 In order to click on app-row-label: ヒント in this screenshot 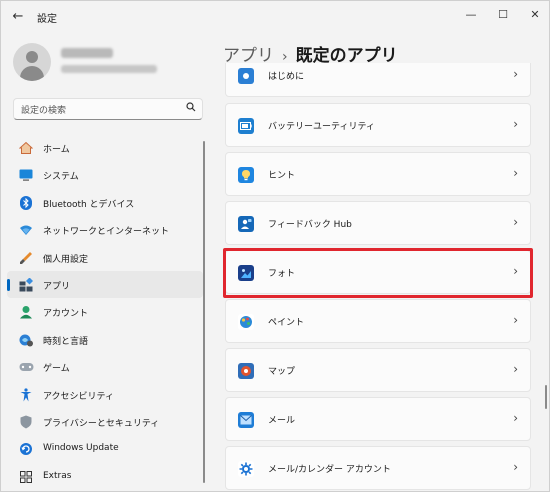, I will do `click(282, 176)`.